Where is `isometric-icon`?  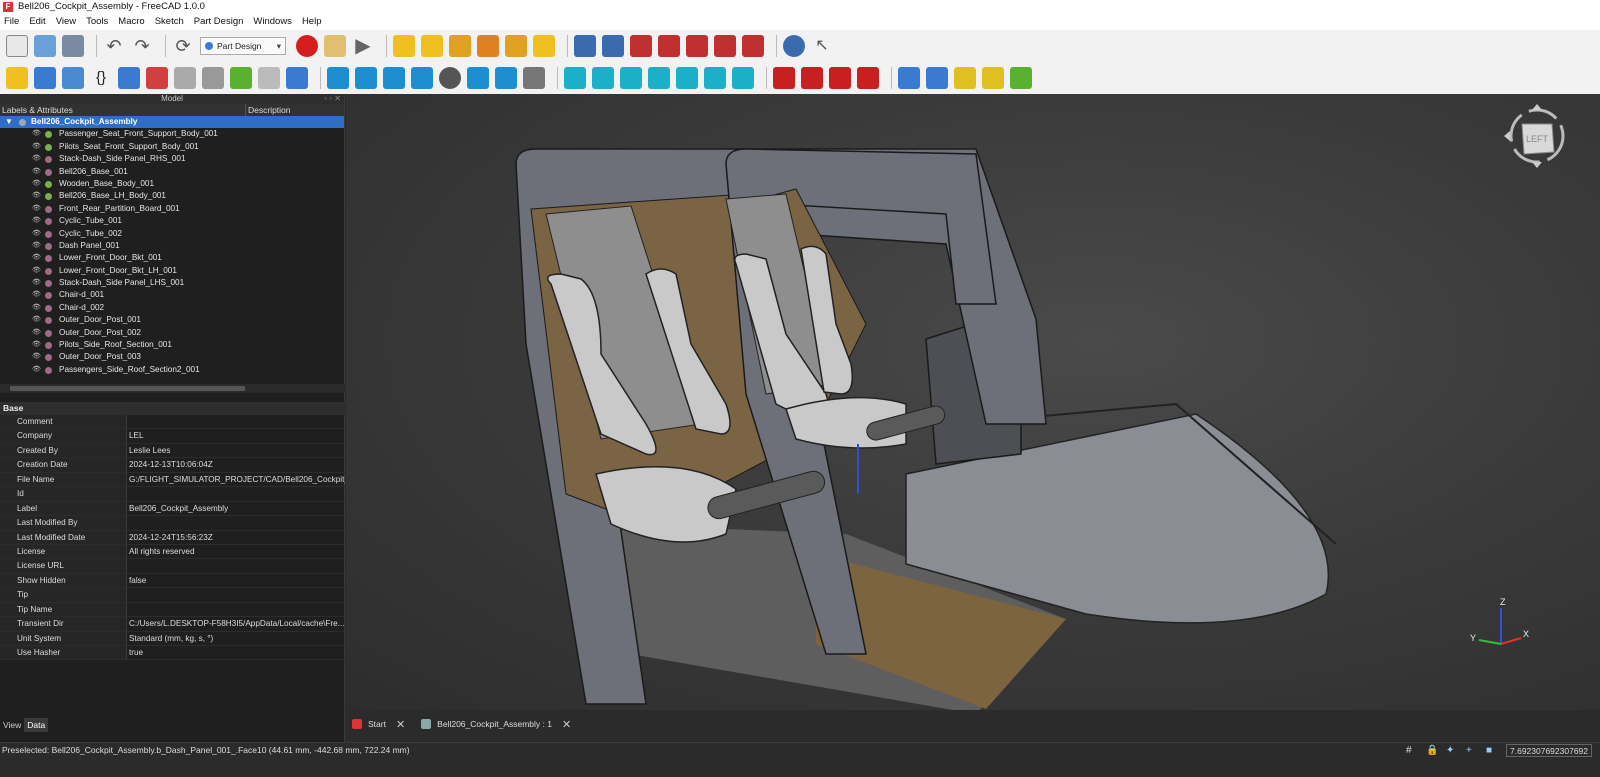 isometric-icon is located at coordinates (394, 78).